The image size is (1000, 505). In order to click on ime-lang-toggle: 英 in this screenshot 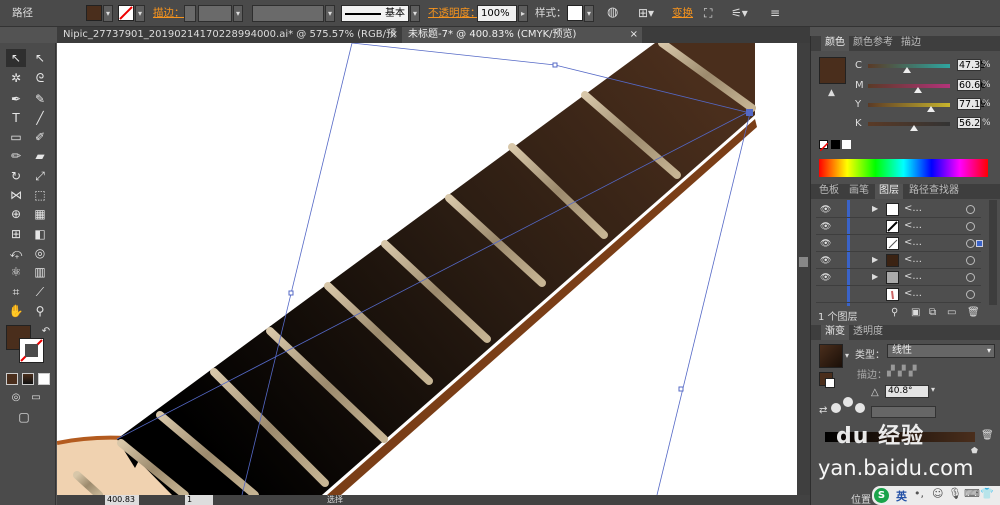, I will do `click(901, 496)`.